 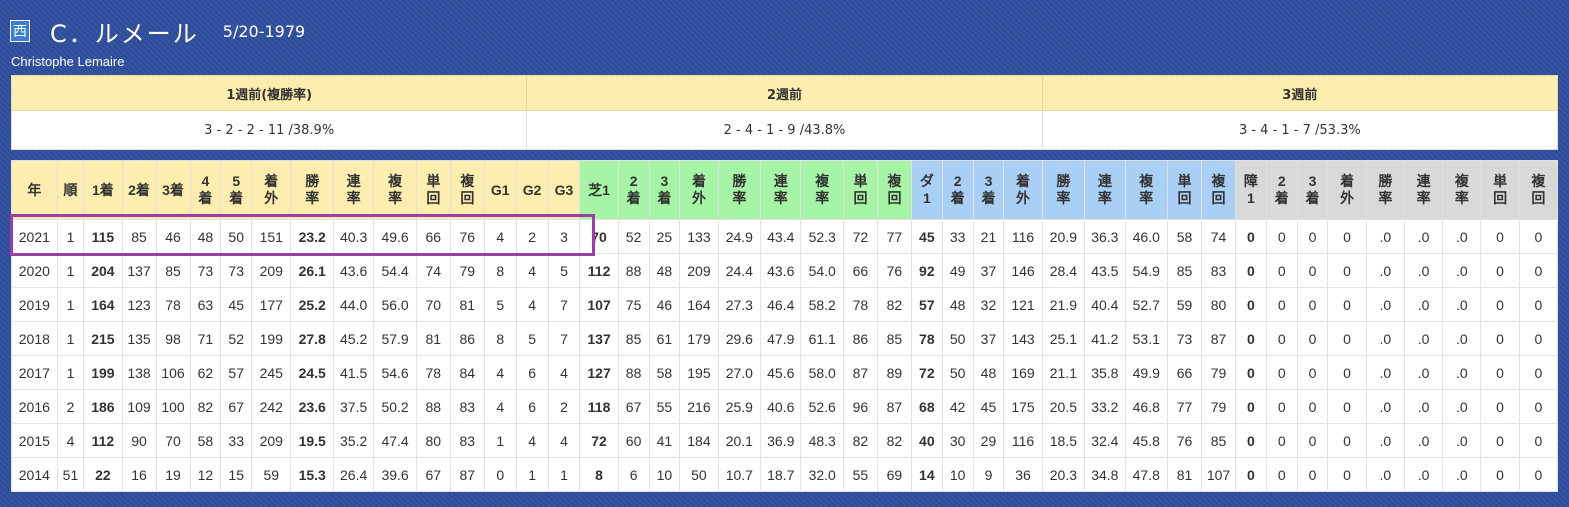 What do you see at coordinates (467, 440) in the screenshot?
I see `stat-cell: 83` at bounding box center [467, 440].